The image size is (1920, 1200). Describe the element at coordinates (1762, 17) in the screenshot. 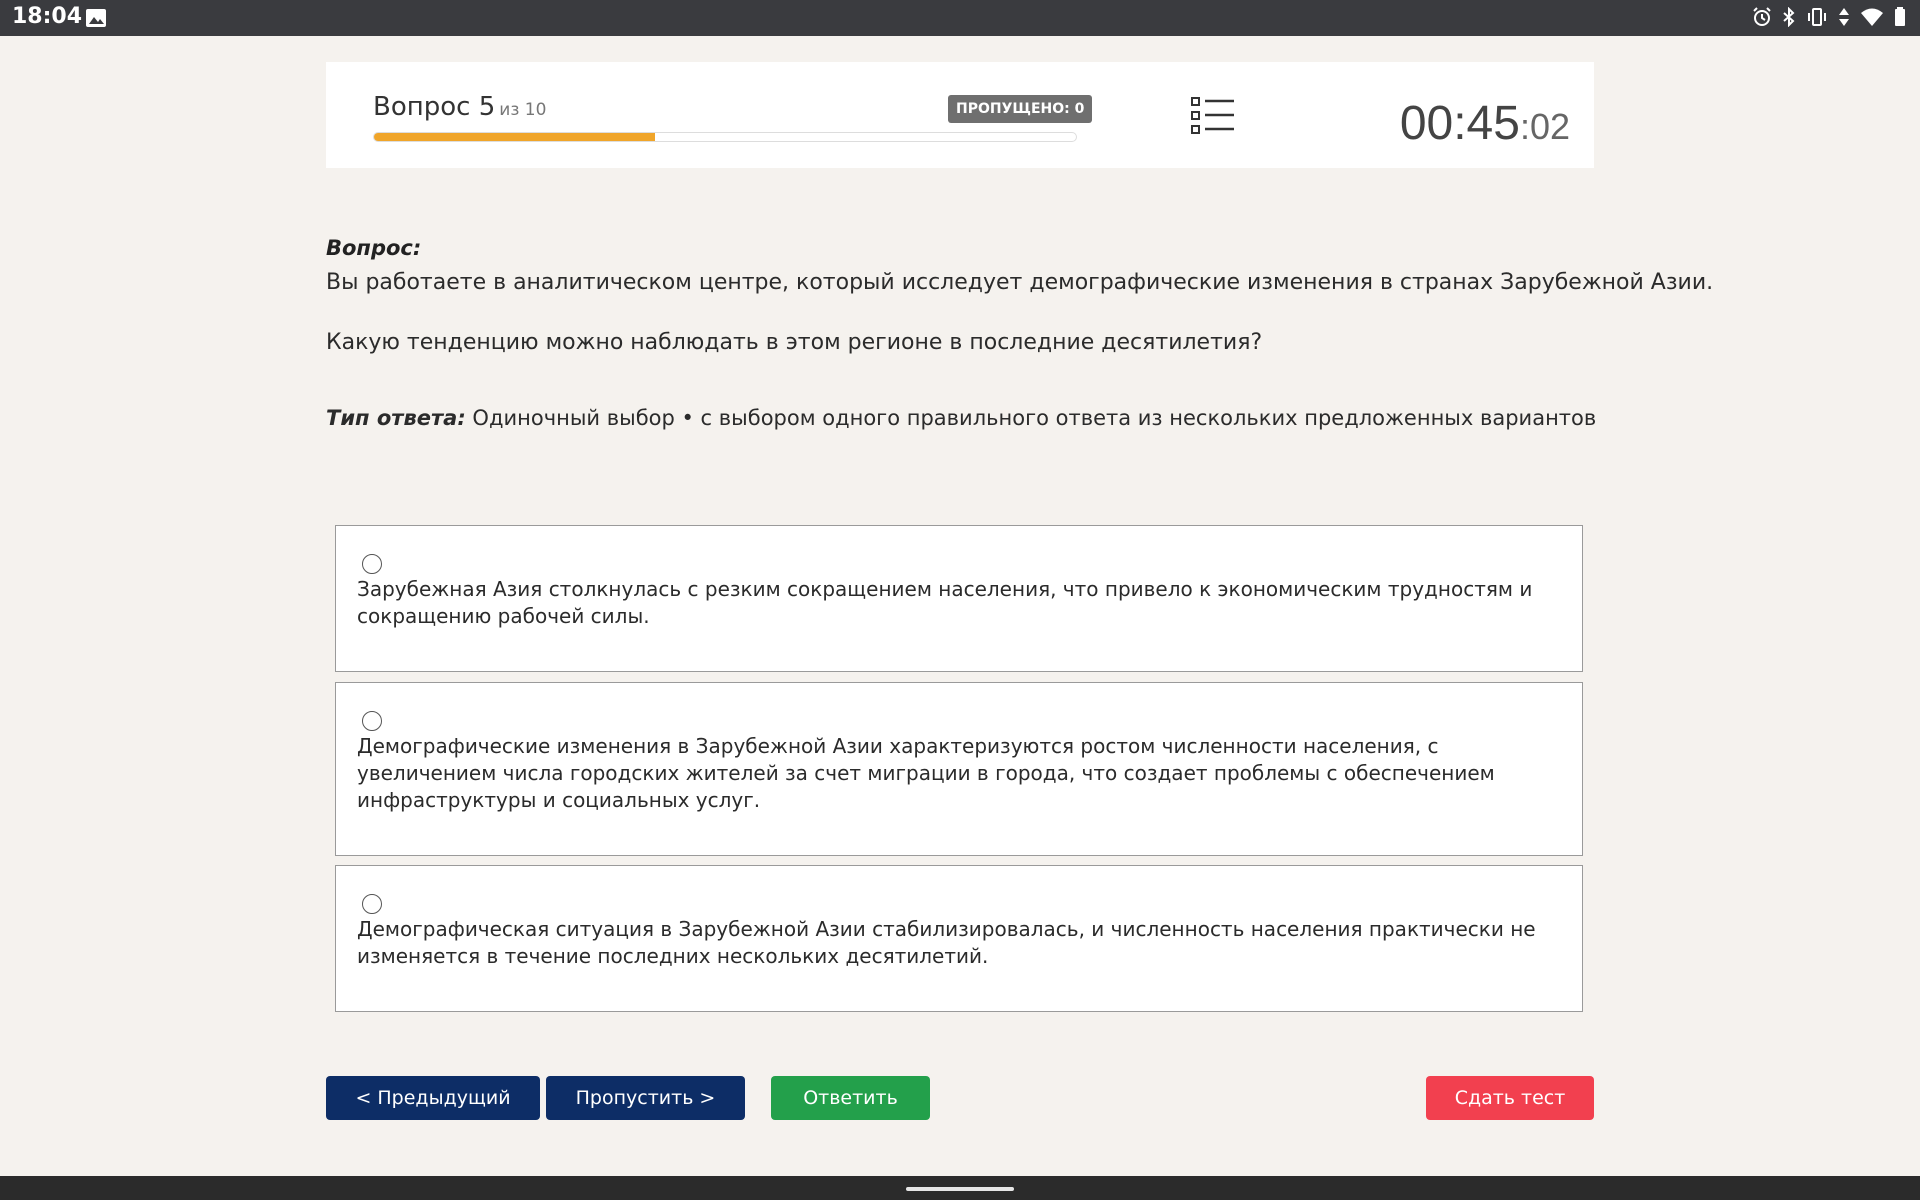

I see `alarm-icon` at that location.